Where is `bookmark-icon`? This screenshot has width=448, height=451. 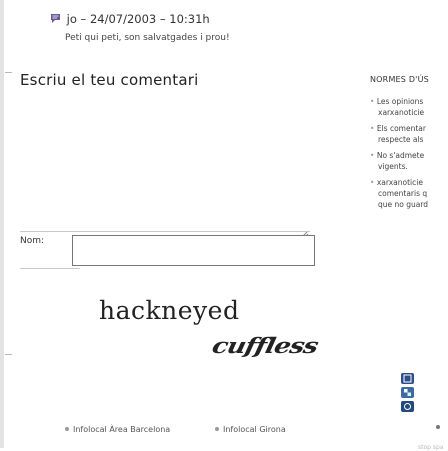 bookmark-icon is located at coordinates (407, 406).